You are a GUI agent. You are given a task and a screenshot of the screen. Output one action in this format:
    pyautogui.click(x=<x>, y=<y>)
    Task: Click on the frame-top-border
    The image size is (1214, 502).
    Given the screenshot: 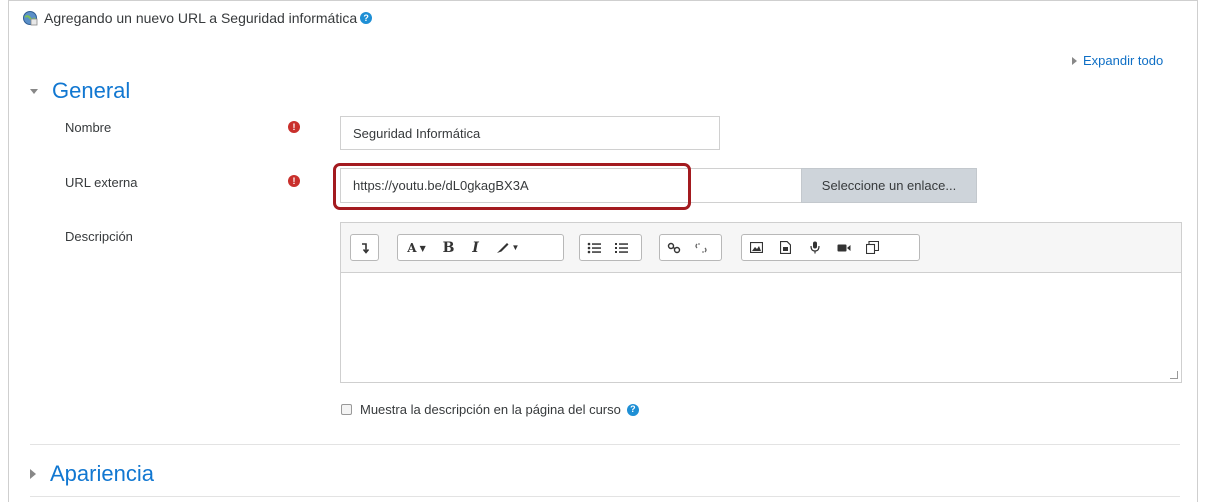 What is the action you would take?
    pyautogui.click(x=603, y=0)
    